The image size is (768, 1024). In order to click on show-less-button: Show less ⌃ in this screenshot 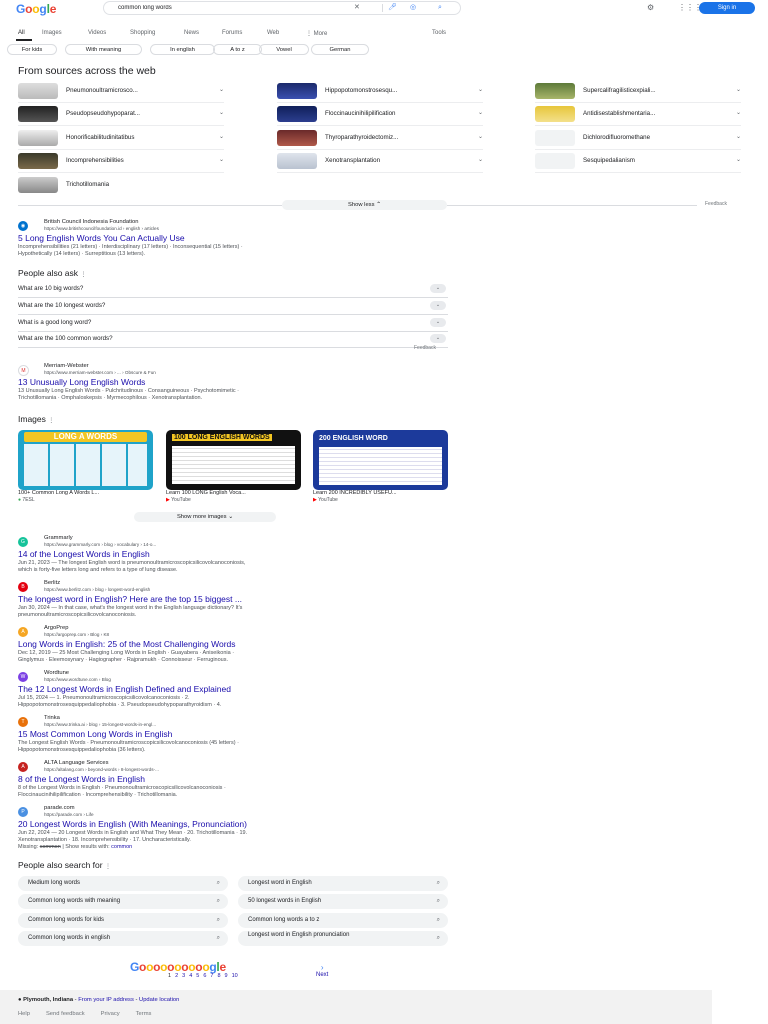, I will do `click(364, 205)`.